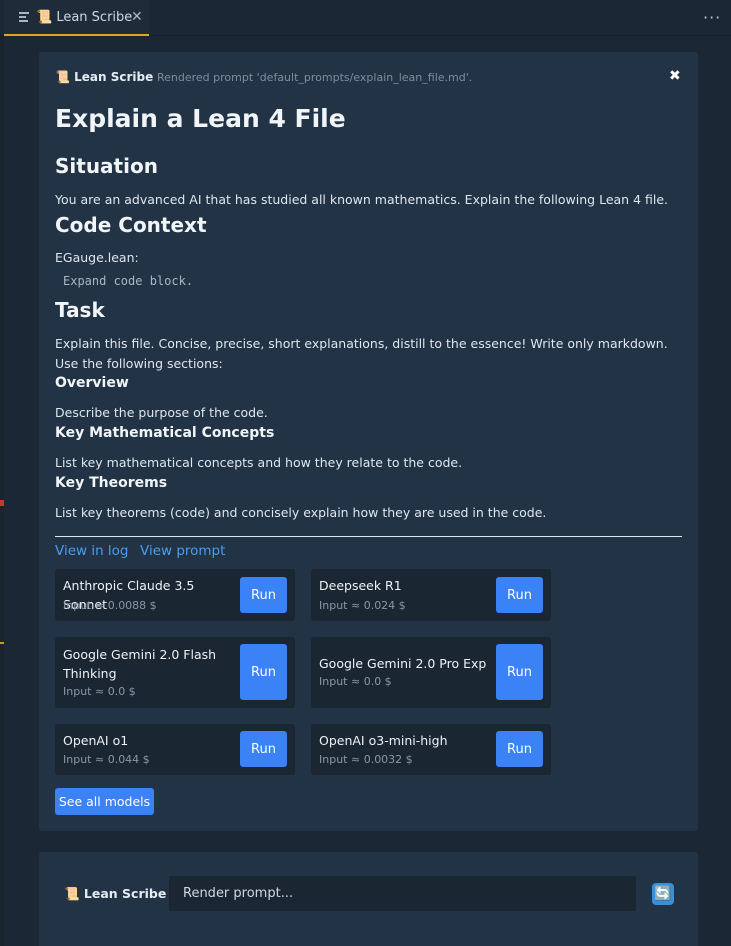 This screenshot has height=946, width=731. I want to click on file-label: EGauge.lean:, so click(97, 257).